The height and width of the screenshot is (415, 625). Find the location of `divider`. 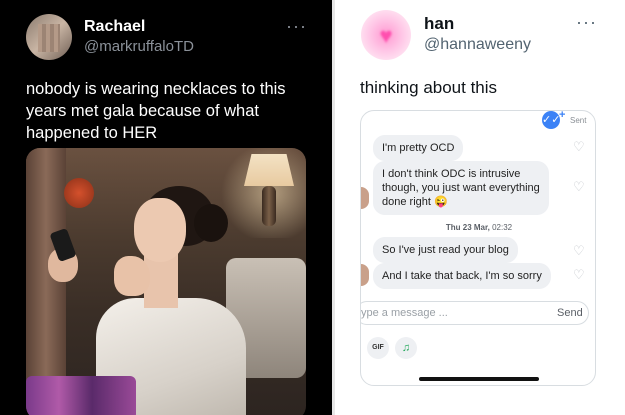

divider is located at coordinates (333, 207).